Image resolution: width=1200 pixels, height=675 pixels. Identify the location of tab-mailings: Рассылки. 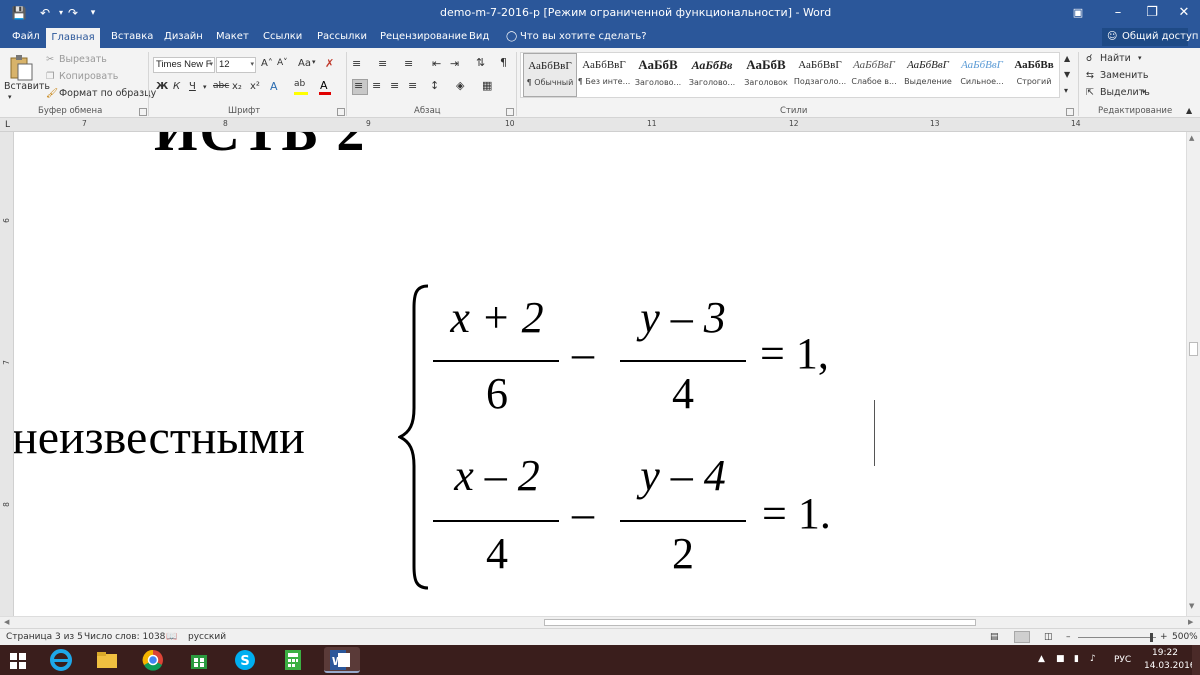
(342, 37).